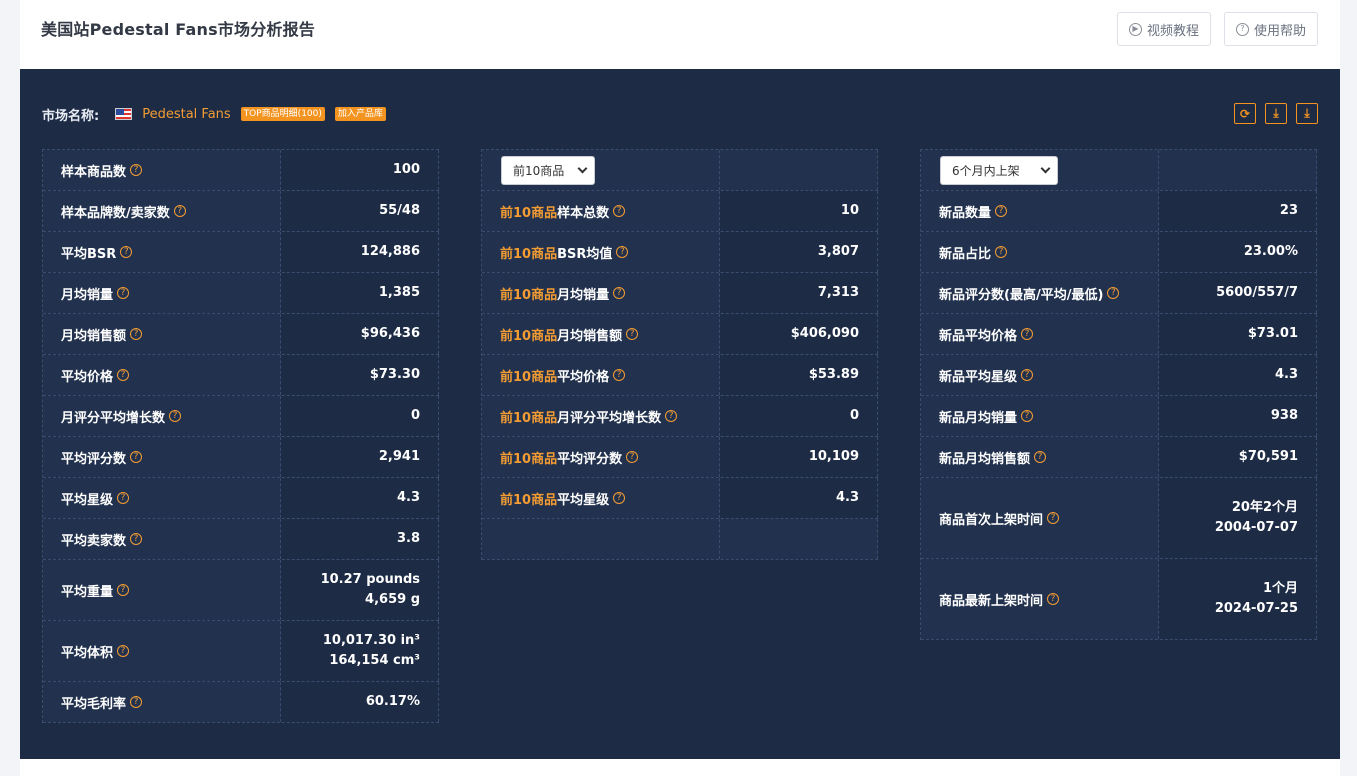  What do you see at coordinates (371, 640) in the screenshot?
I see `metric-value: 10,017.30 in³` at bounding box center [371, 640].